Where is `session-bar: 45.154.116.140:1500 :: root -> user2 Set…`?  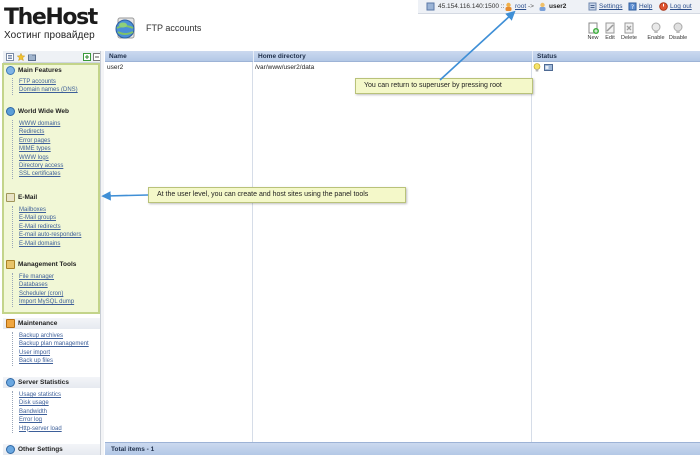 session-bar: 45.154.116.140:1500 :: root -> user2 Set… is located at coordinates (559, 7).